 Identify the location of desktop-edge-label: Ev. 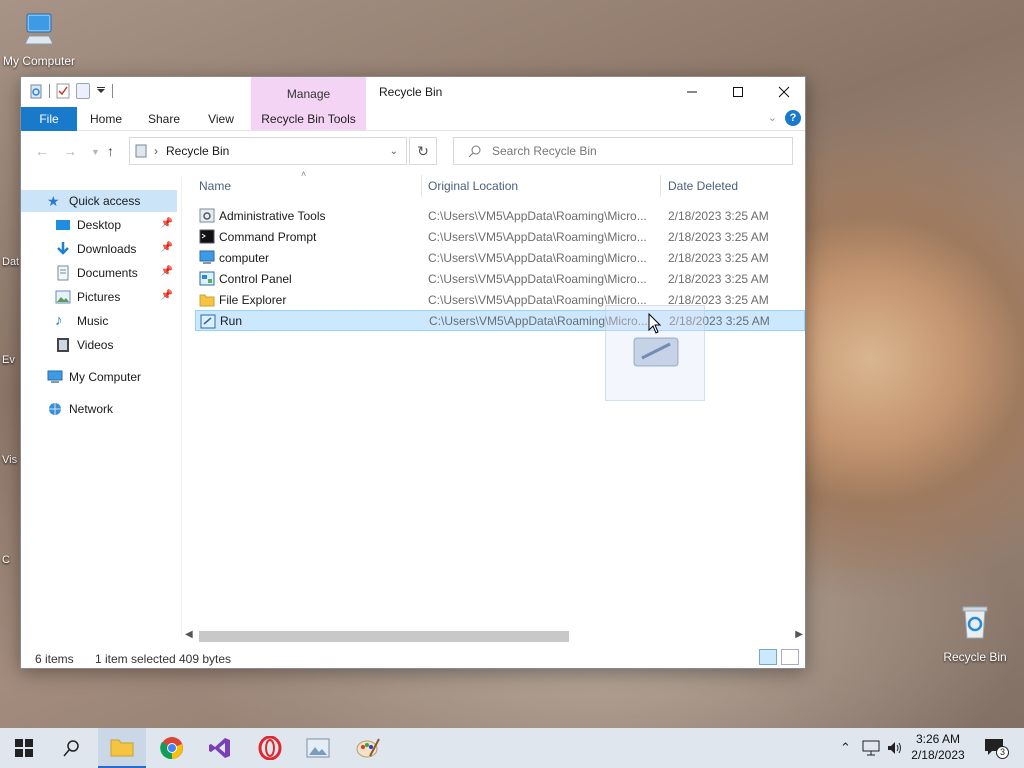
(8, 360).